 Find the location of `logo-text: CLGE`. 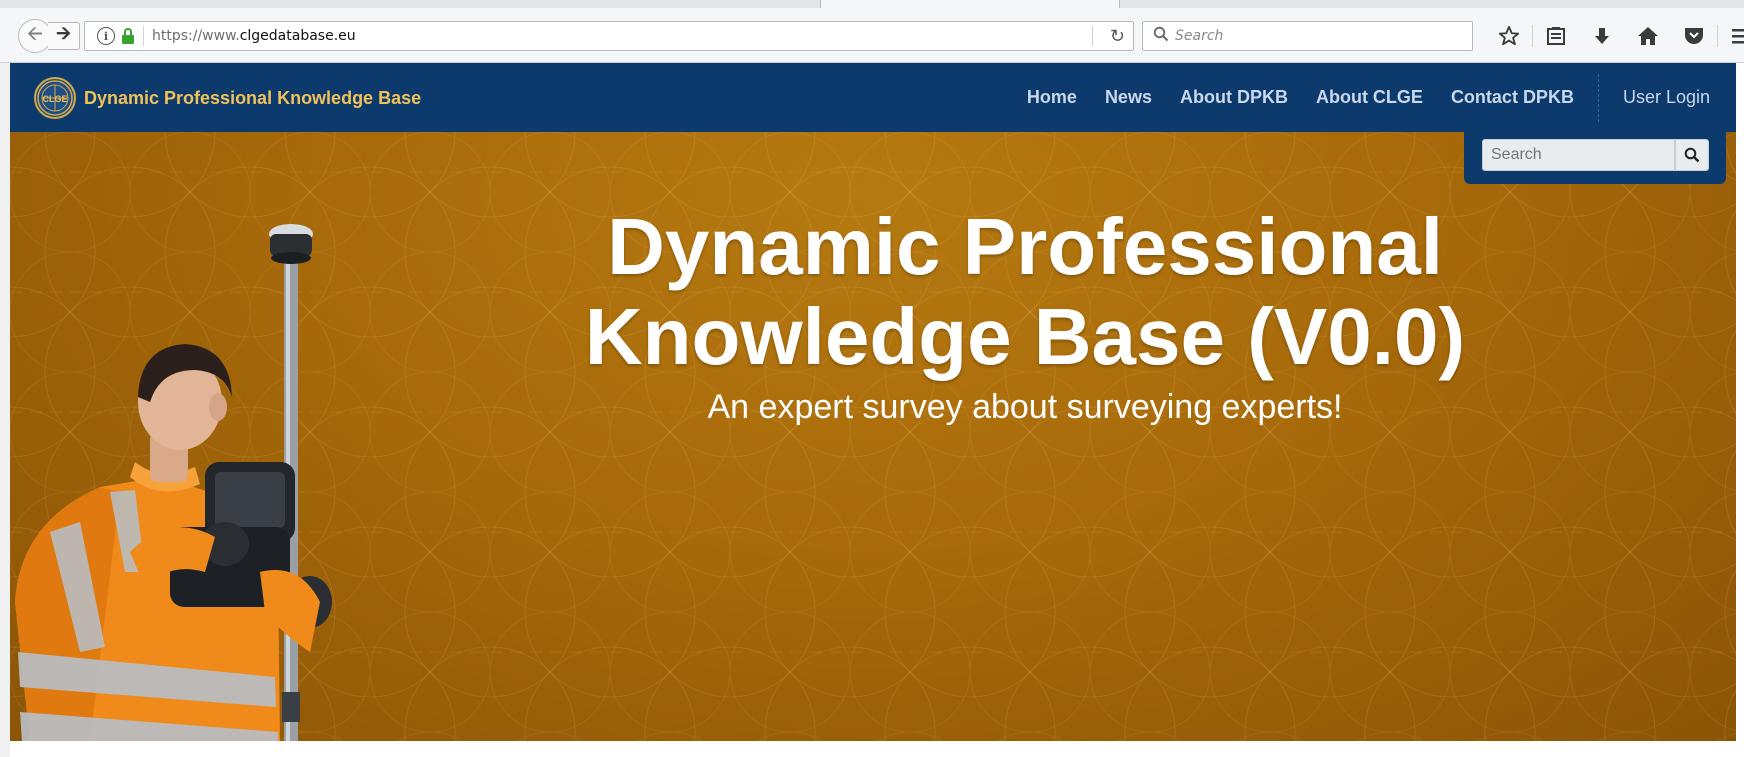

logo-text: CLGE is located at coordinates (54, 99).